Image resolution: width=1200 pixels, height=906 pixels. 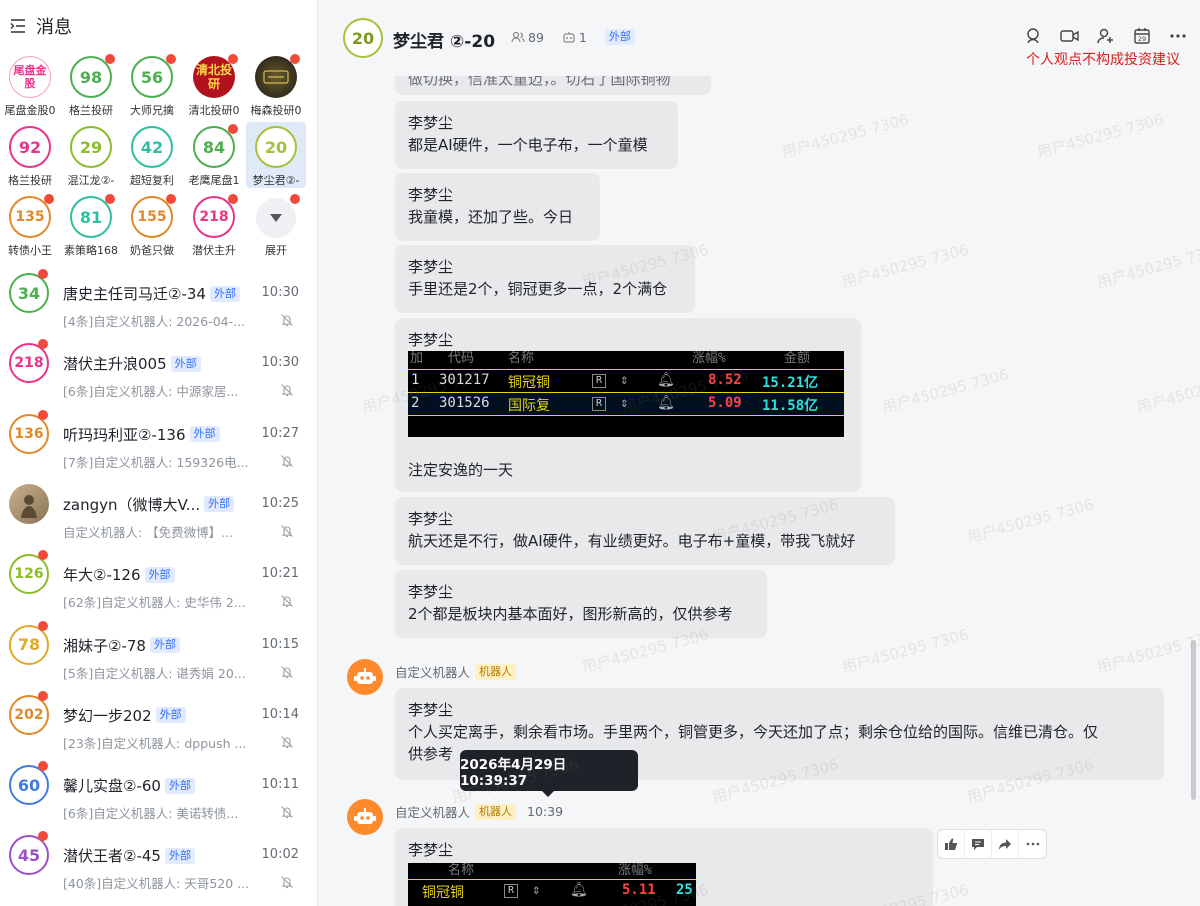 What do you see at coordinates (214, 155) in the screenshot?
I see `pinned-chat-8: 84 老鹰尾盘1` at bounding box center [214, 155].